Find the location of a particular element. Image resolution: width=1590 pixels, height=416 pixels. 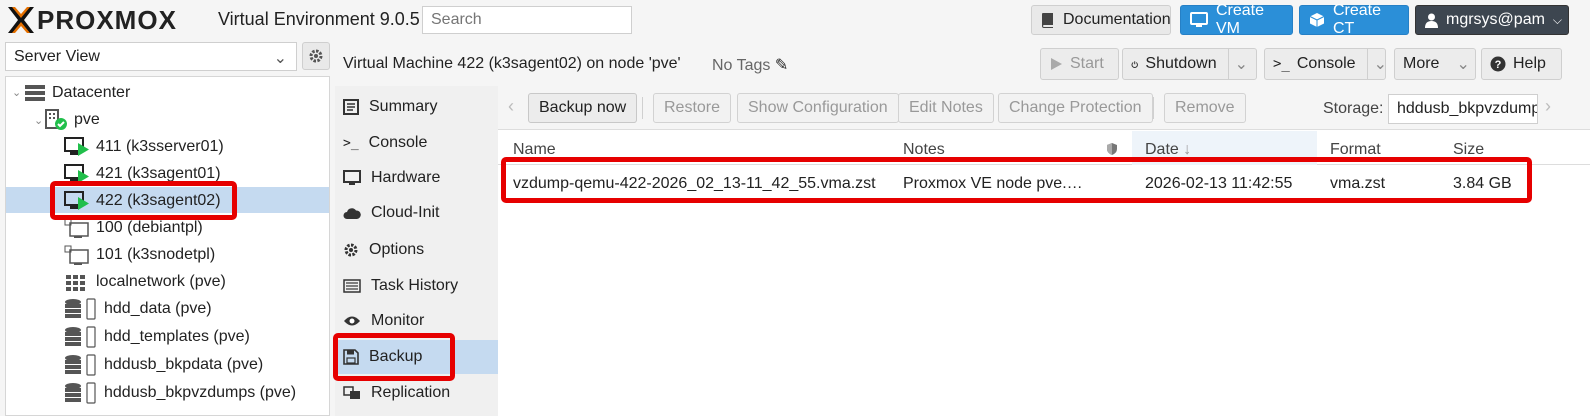

change-protection-button: Change Protection is located at coordinates (1075, 108).